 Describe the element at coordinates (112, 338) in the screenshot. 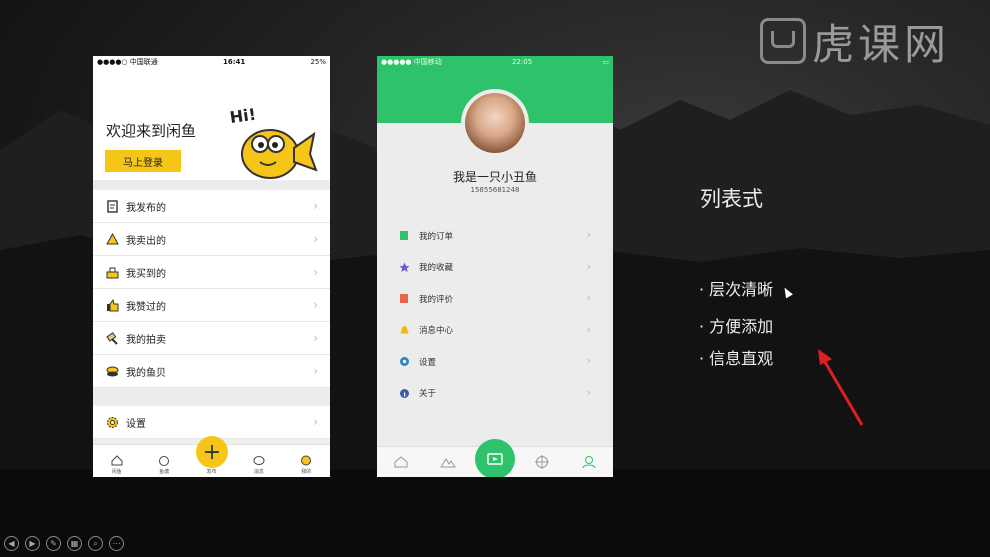

I see `auction-icon` at that location.